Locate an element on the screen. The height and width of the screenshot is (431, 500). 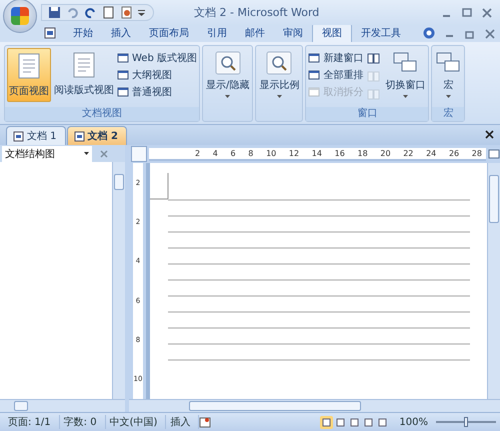
horizontal-ruler: 2 4 6 8 10 12 14 16 18 20 22 24 26 28 is located at coordinates (317, 154).